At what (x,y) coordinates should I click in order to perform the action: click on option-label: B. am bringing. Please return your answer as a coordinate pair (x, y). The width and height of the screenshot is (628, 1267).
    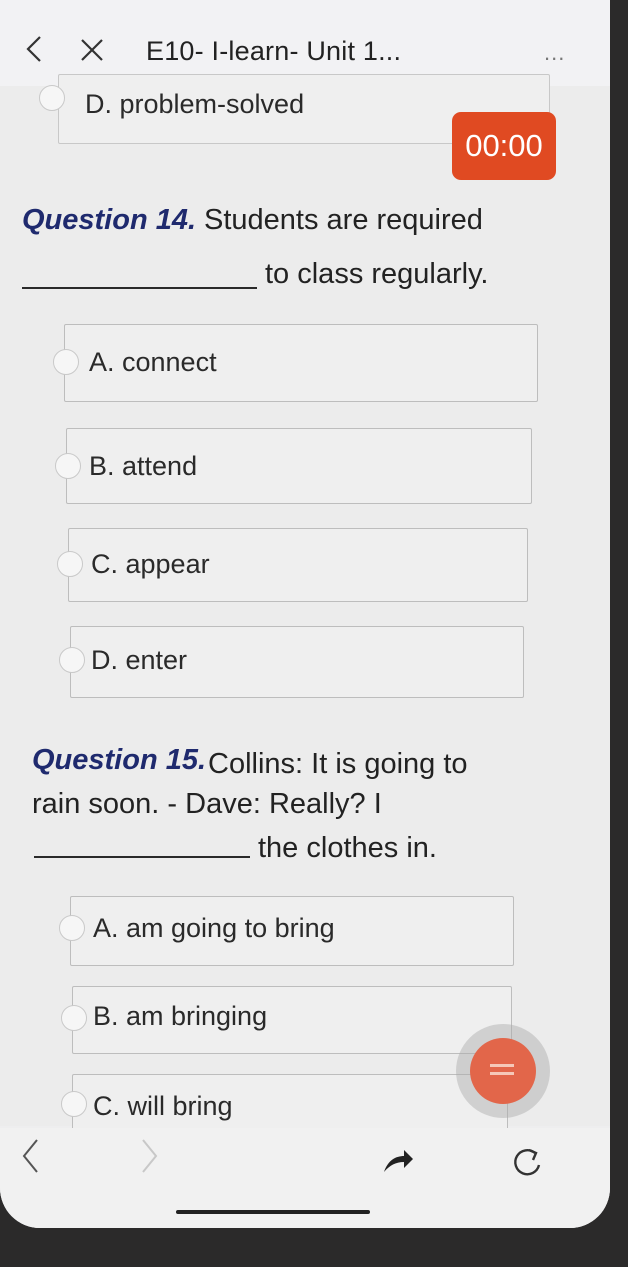
    Looking at the image, I should click on (180, 1016).